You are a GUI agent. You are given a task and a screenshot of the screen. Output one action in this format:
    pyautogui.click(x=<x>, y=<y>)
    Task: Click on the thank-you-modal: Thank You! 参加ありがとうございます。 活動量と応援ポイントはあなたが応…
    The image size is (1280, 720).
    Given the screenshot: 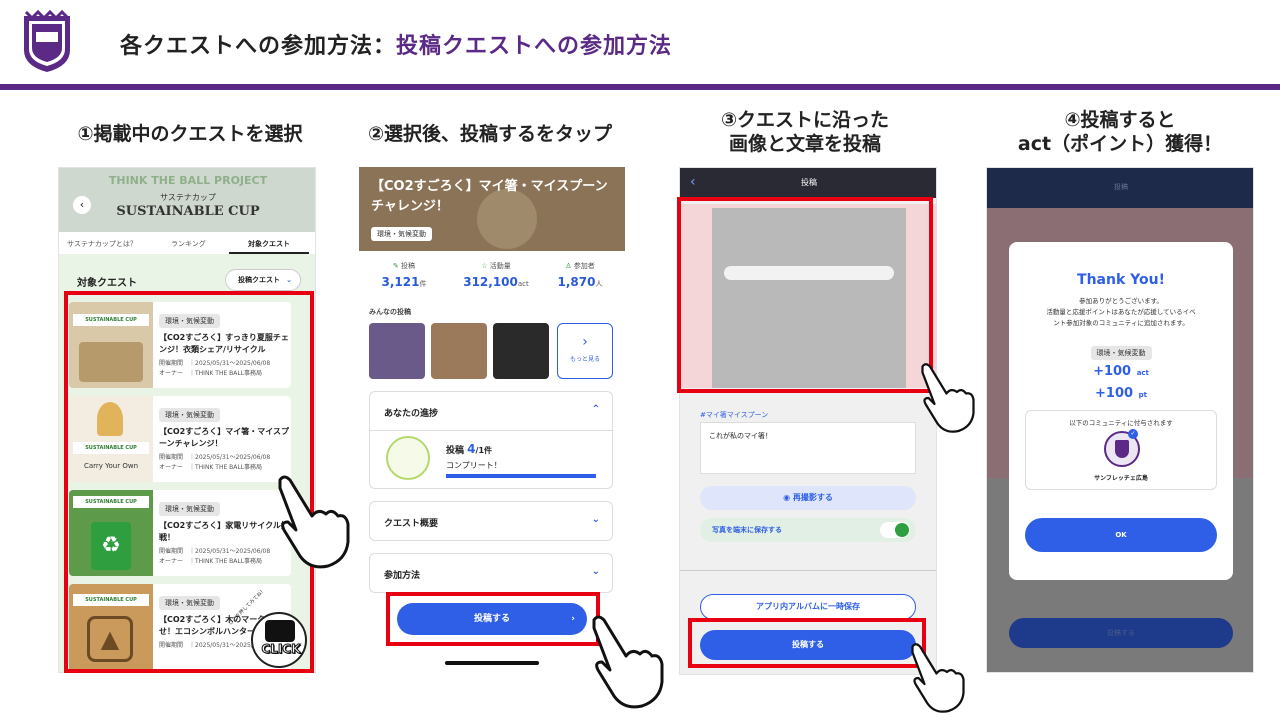 What is the action you would take?
    pyautogui.click(x=1121, y=411)
    